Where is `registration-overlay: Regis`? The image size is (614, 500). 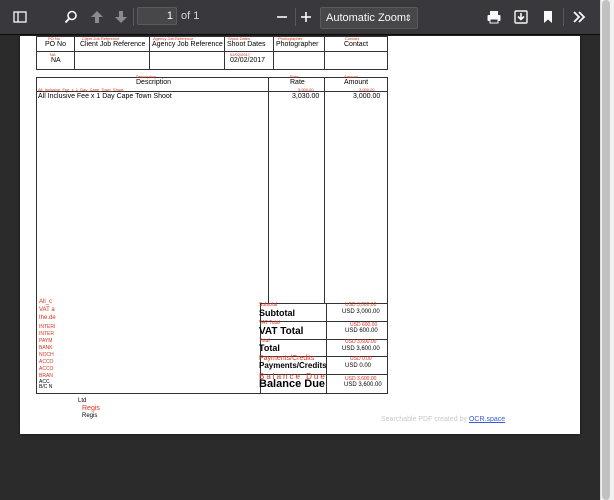
registration-overlay: Regis is located at coordinates (91, 408).